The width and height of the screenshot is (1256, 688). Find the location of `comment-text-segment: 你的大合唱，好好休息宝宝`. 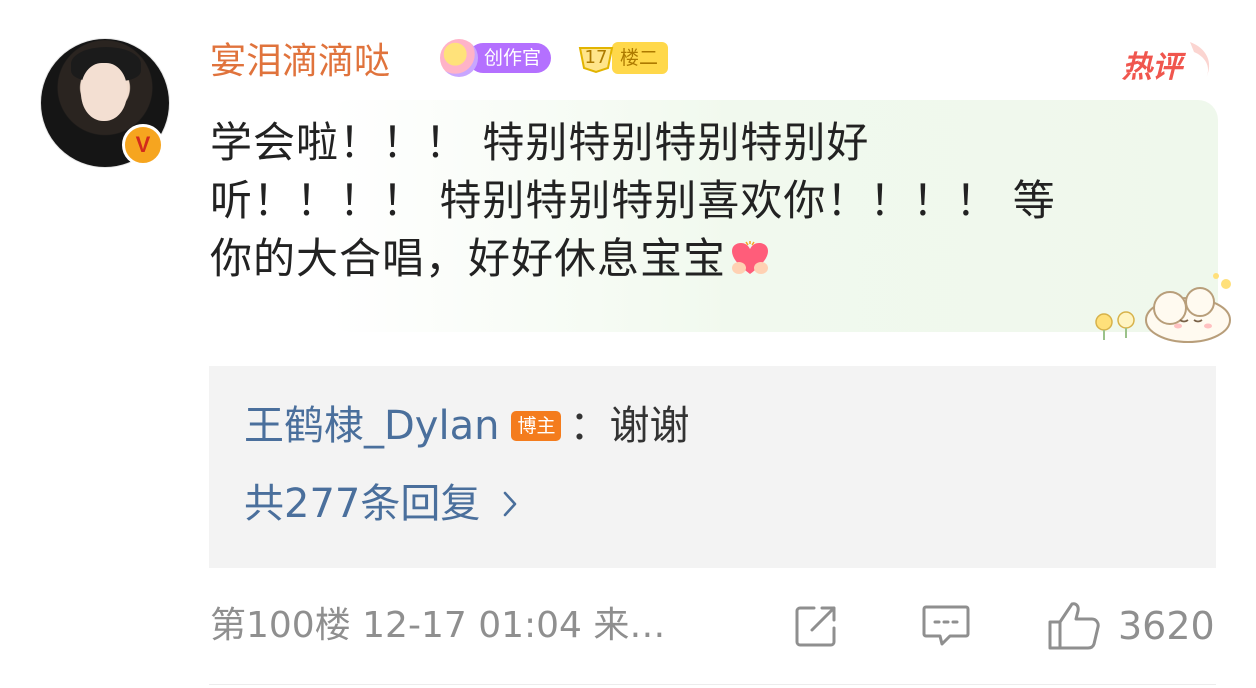

comment-text-segment: 你的大合唱，好好休息宝宝 is located at coordinates (468, 258).